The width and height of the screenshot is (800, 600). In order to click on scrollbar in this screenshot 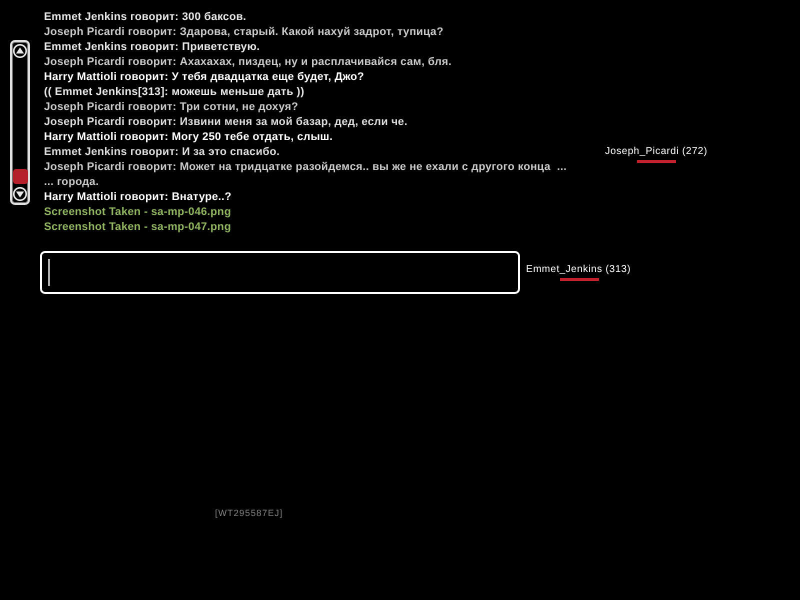, I will do `click(20, 122)`.